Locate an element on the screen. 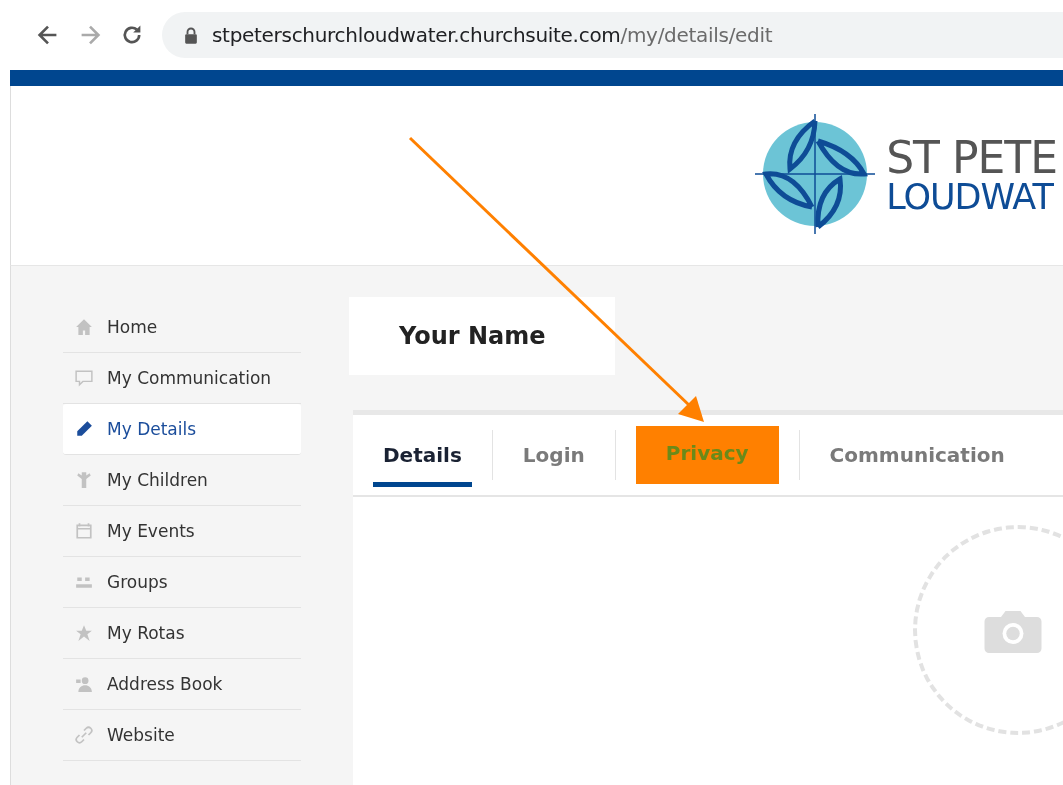  tab: Communication is located at coordinates (917, 457).